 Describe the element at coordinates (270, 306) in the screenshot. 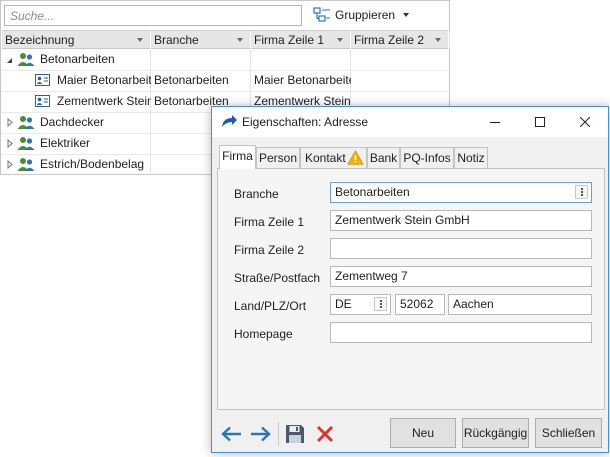

I see `label-land-plz-ort: Land/PLZ/Ort` at that location.